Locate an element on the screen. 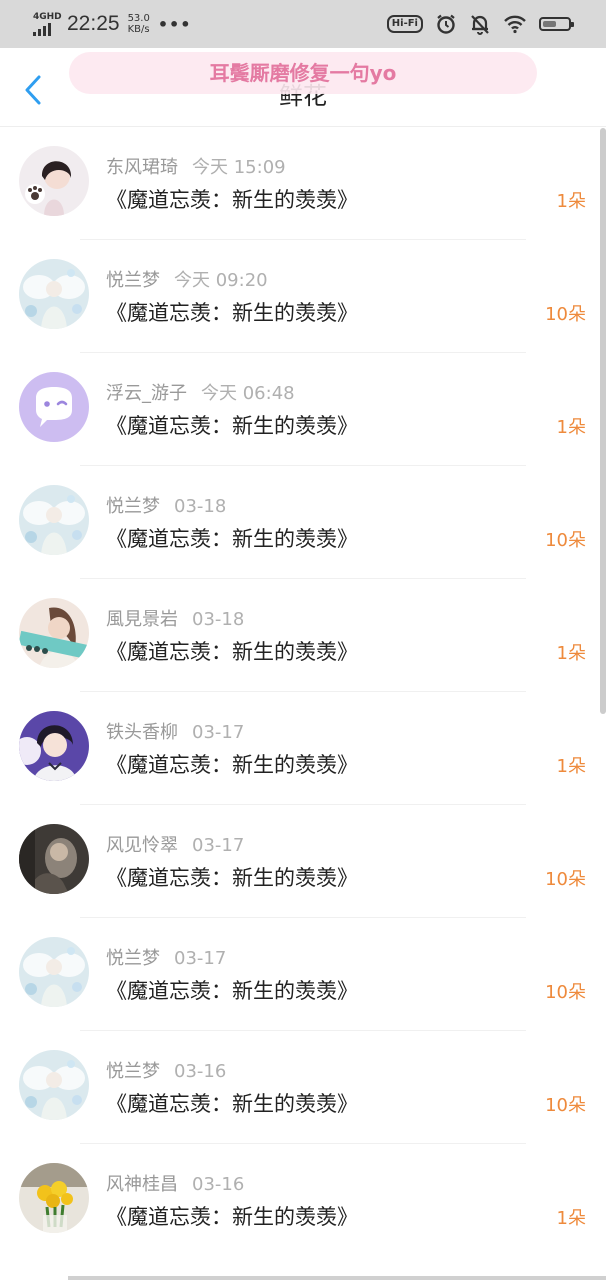 The width and height of the screenshot is (606, 1280). hifi-badge: Hi-Fi is located at coordinates (404, 24).